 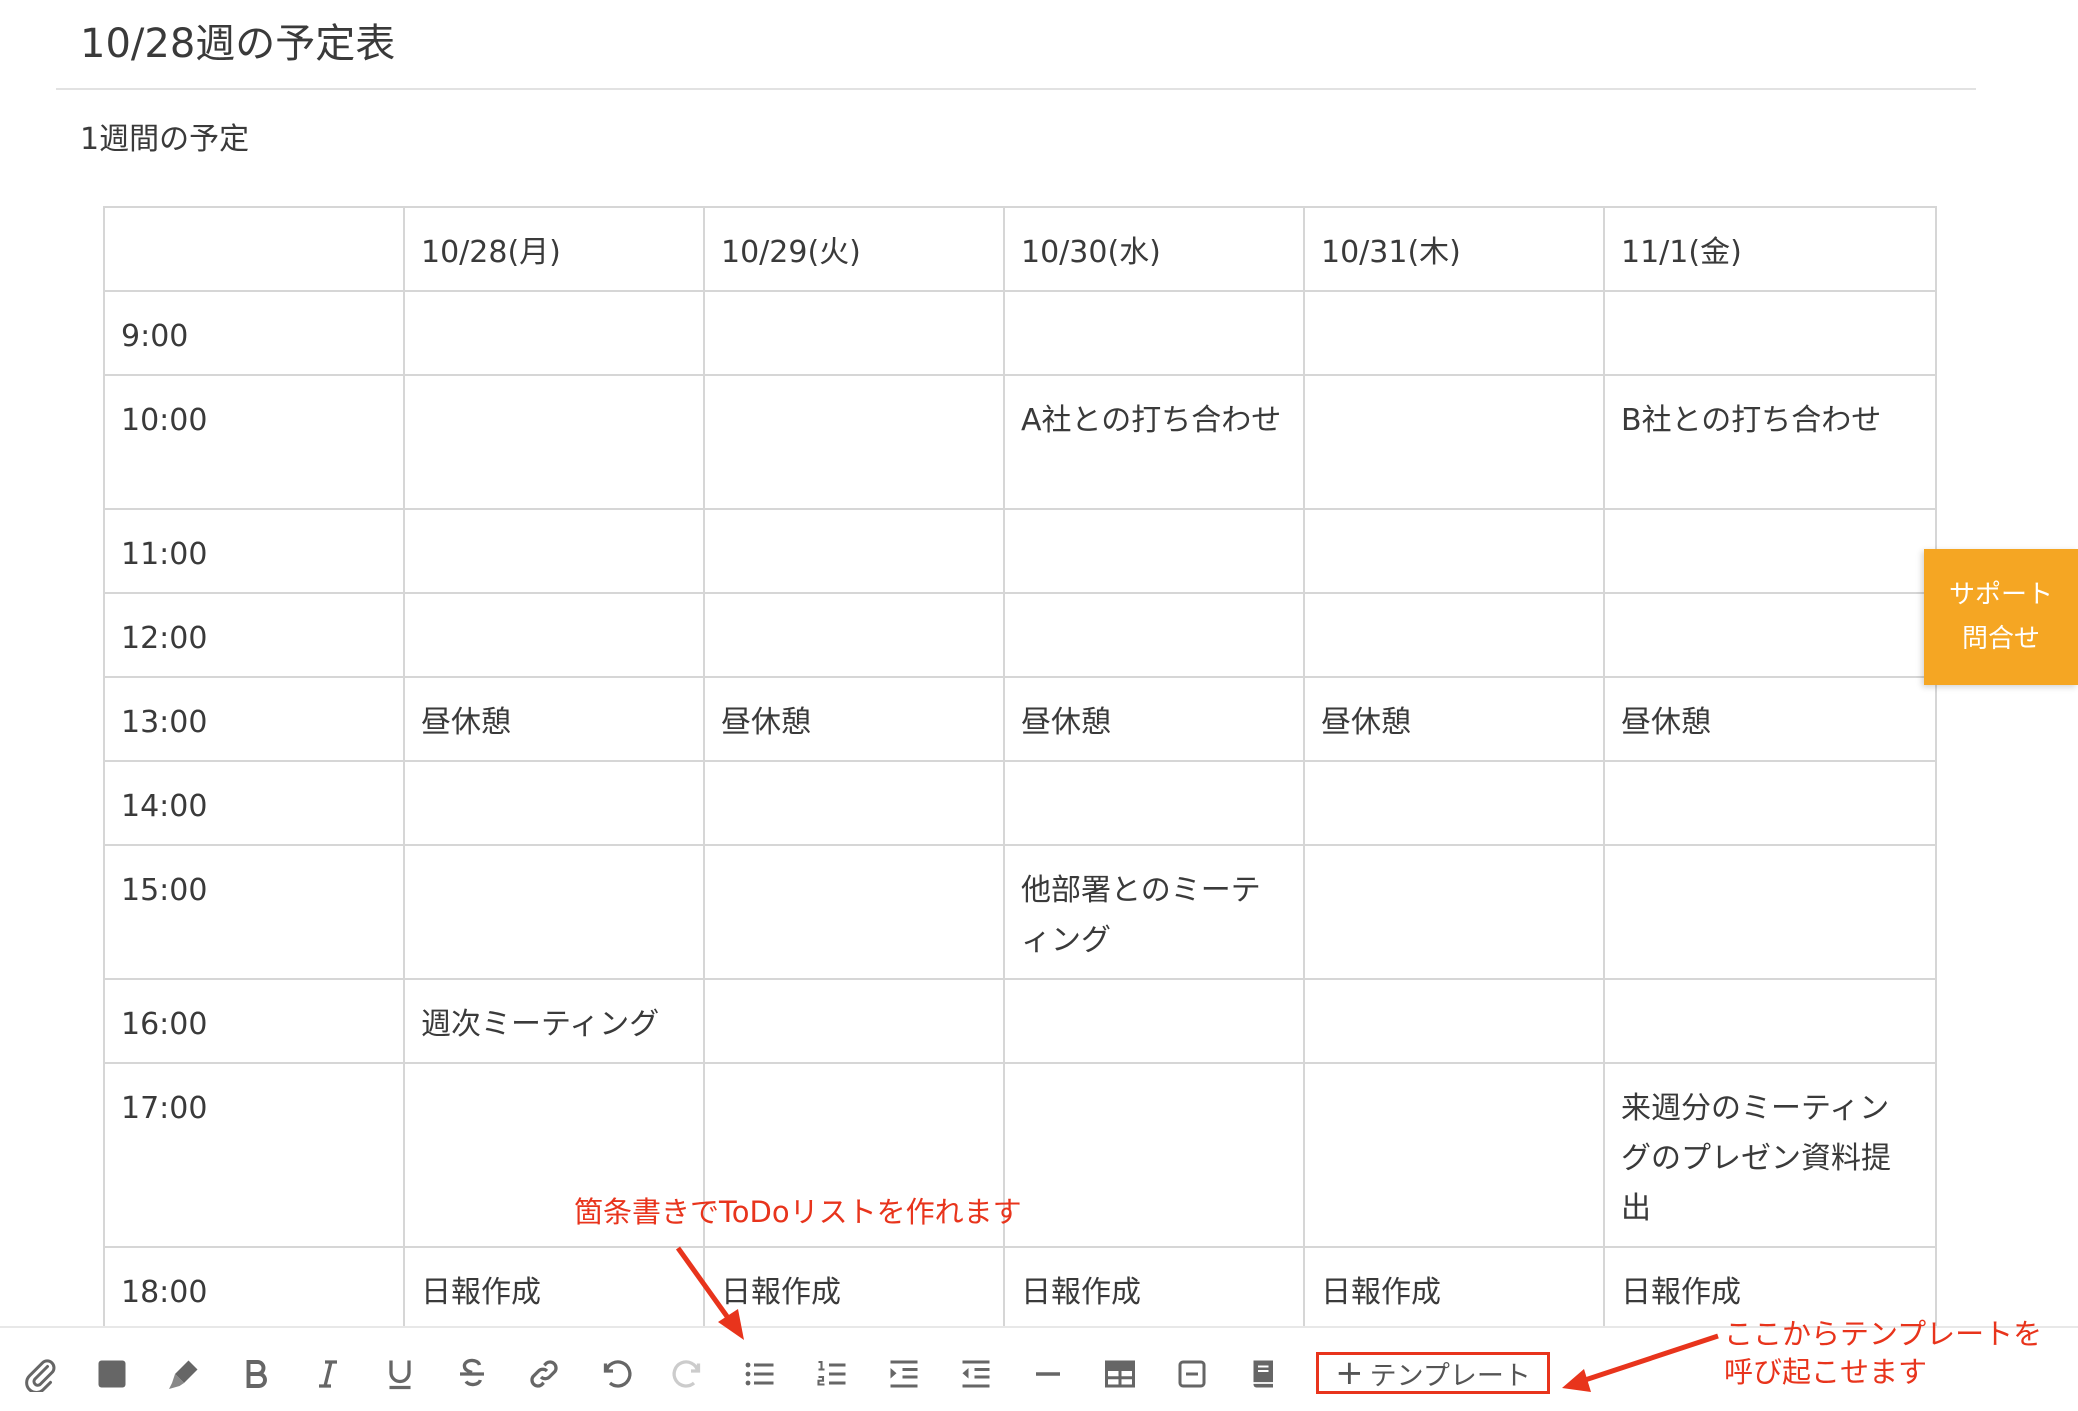 What do you see at coordinates (1154, 912) in the screenshot?
I see `table-cell: 他部署とのミーティング` at bounding box center [1154, 912].